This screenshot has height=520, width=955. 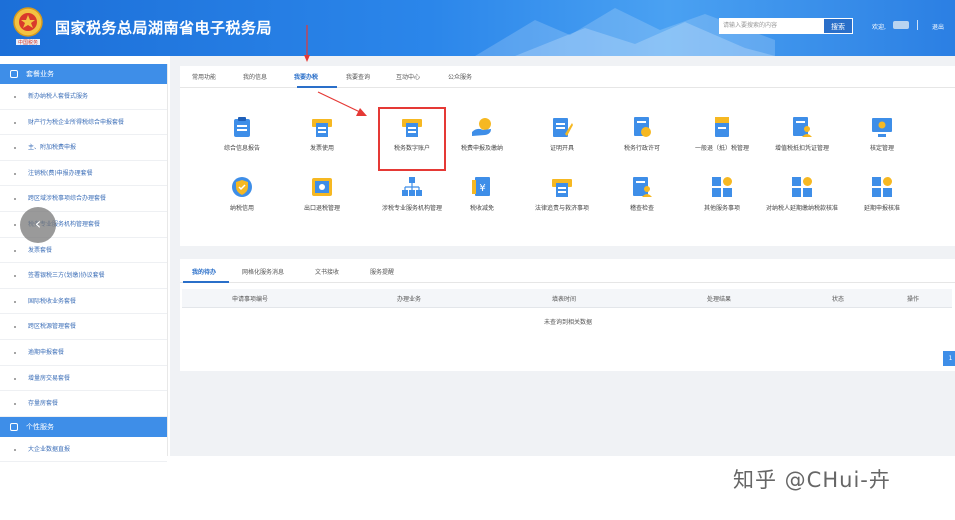 I want to click on yen-doc-icon: ¥, so click(x=481, y=186).